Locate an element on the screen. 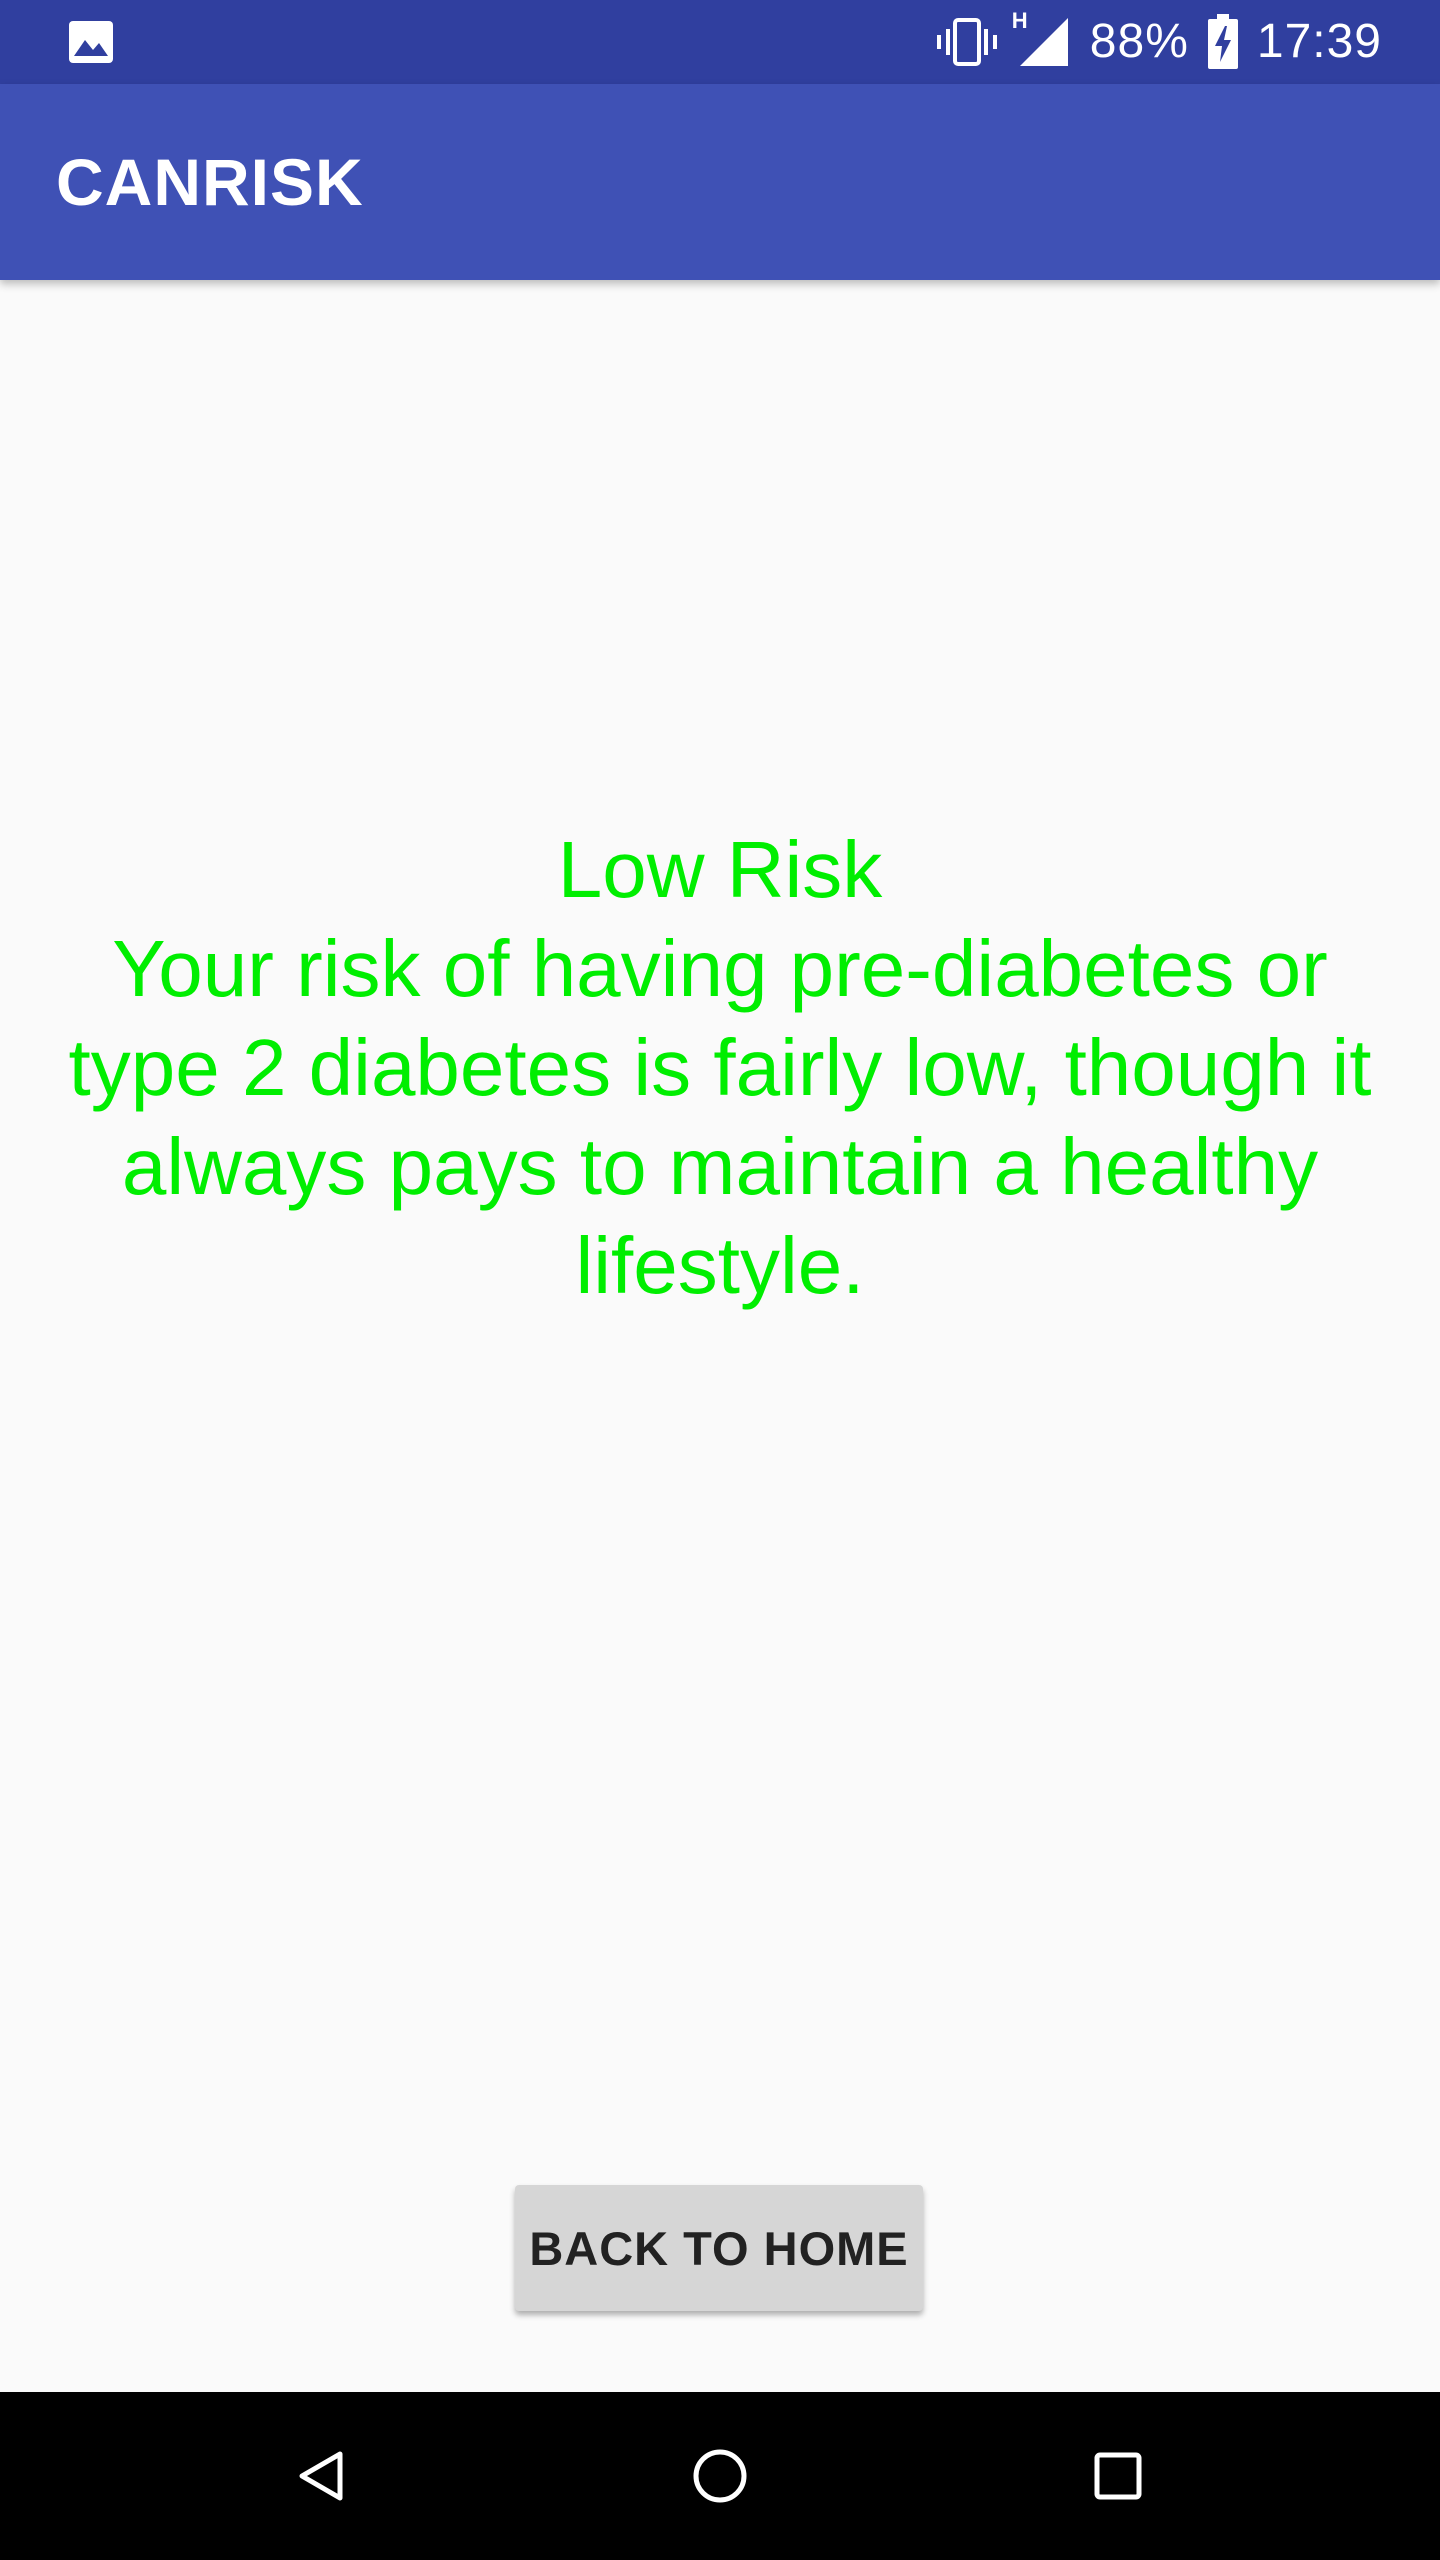  back-triangle-icon is located at coordinates (322, 2476).